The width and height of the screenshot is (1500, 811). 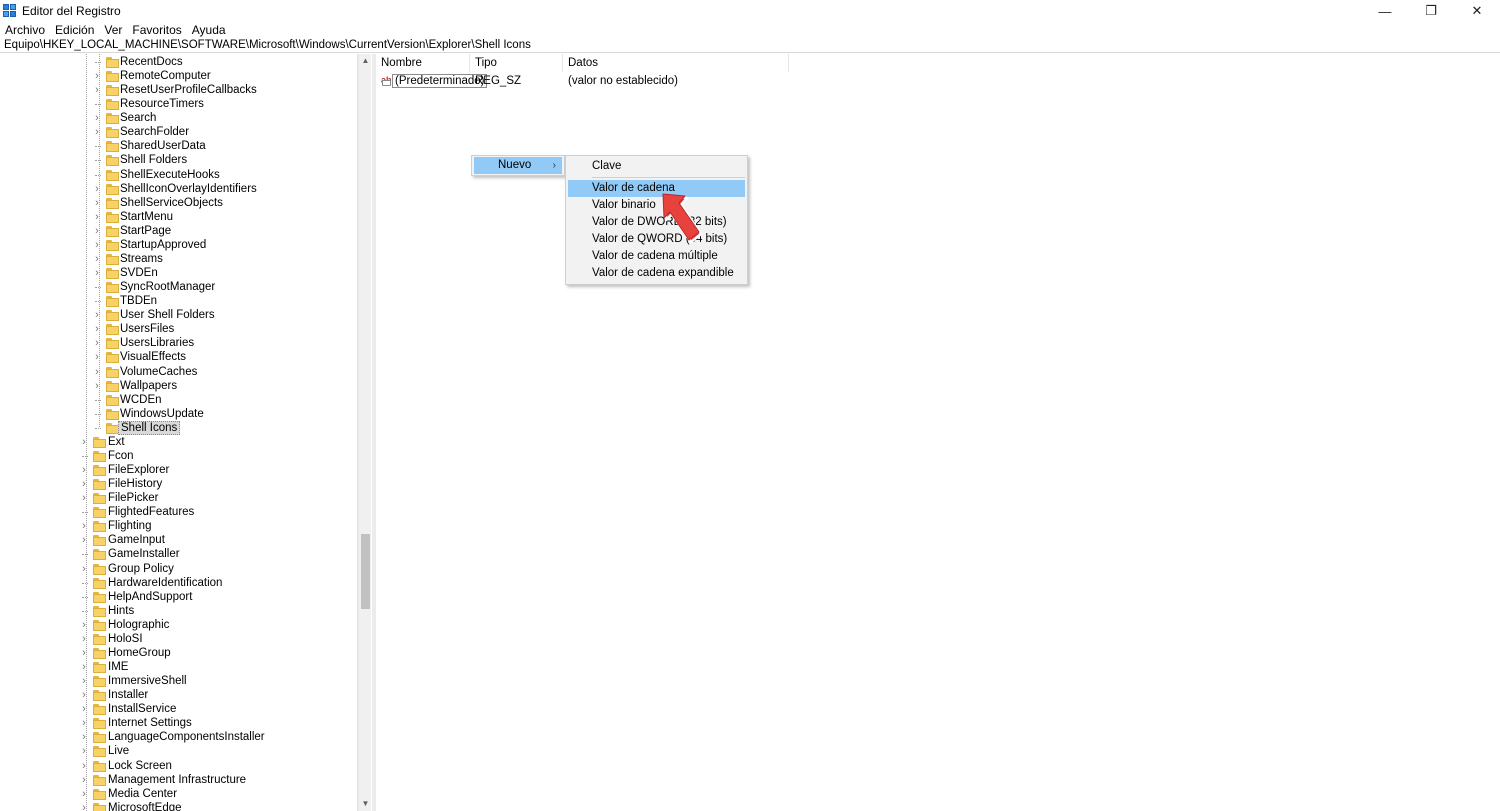 I want to click on tree-item: › MicrosoftEdge, so click(x=178, y=806).